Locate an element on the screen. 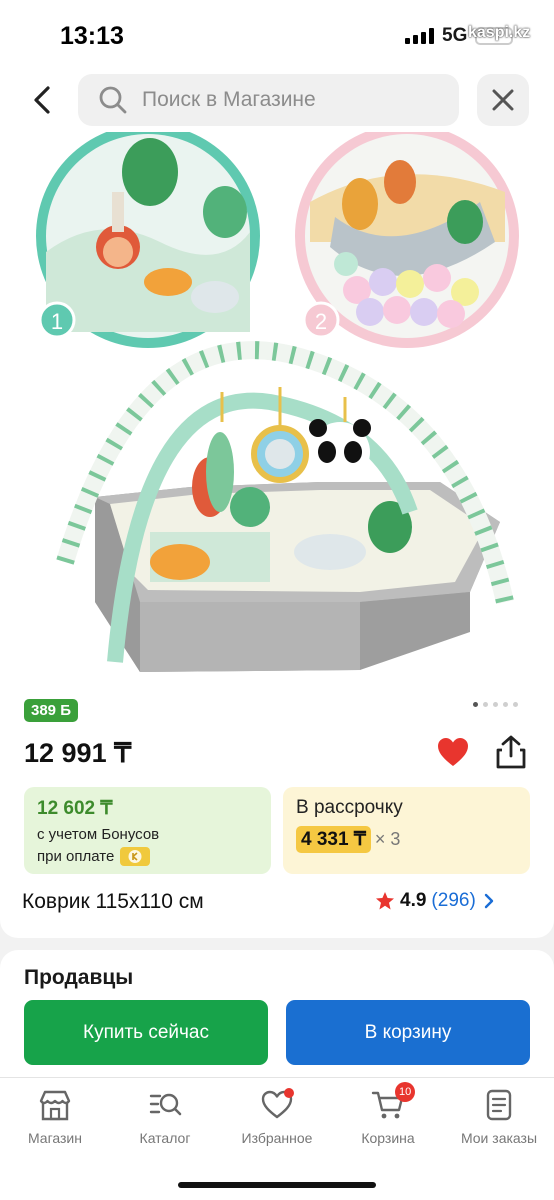 The image size is (554, 1200). tab-store-label: Магазин is located at coordinates (54, 1138).